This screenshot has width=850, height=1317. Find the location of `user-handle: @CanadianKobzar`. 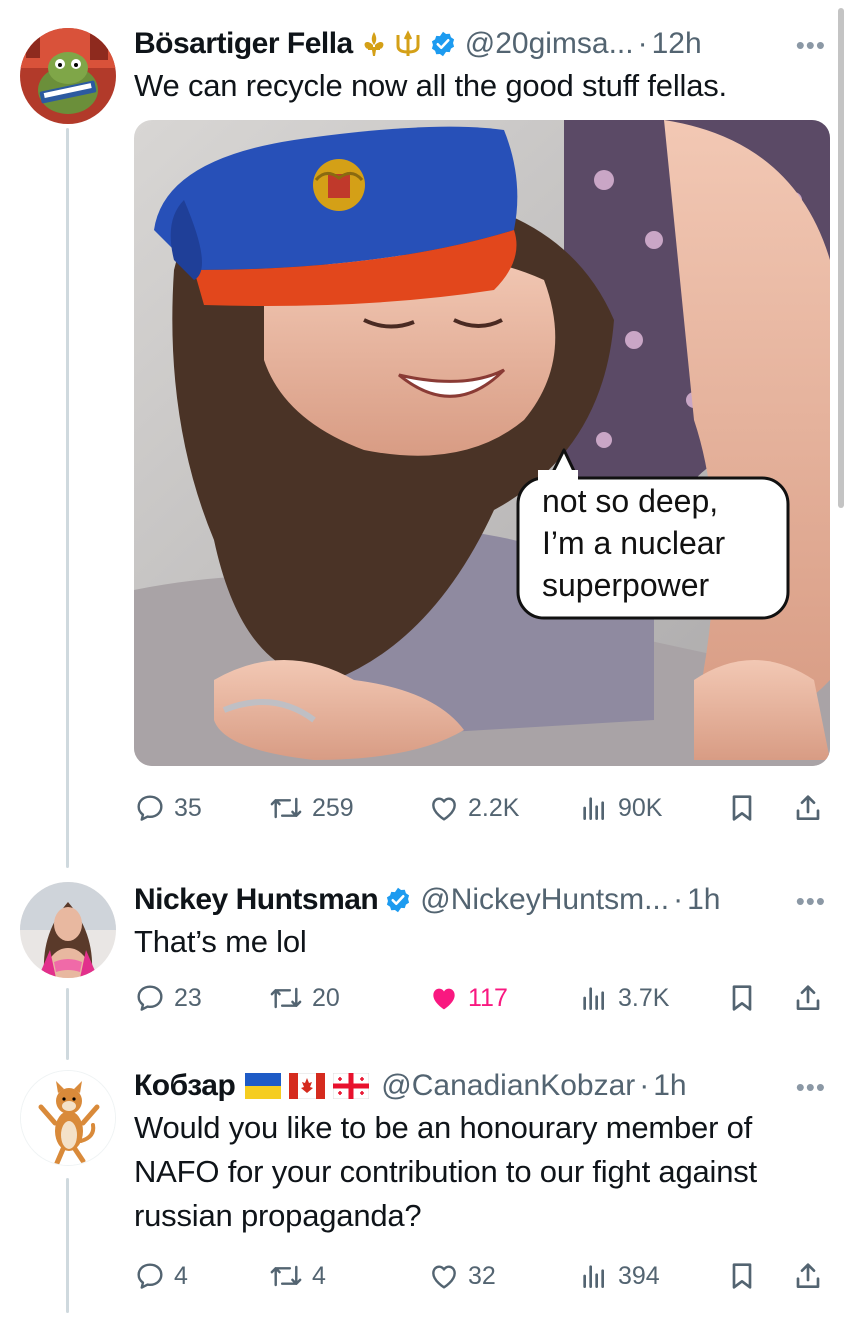

user-handle: @CanadianKobzar is located at coordinates (508, 1086).